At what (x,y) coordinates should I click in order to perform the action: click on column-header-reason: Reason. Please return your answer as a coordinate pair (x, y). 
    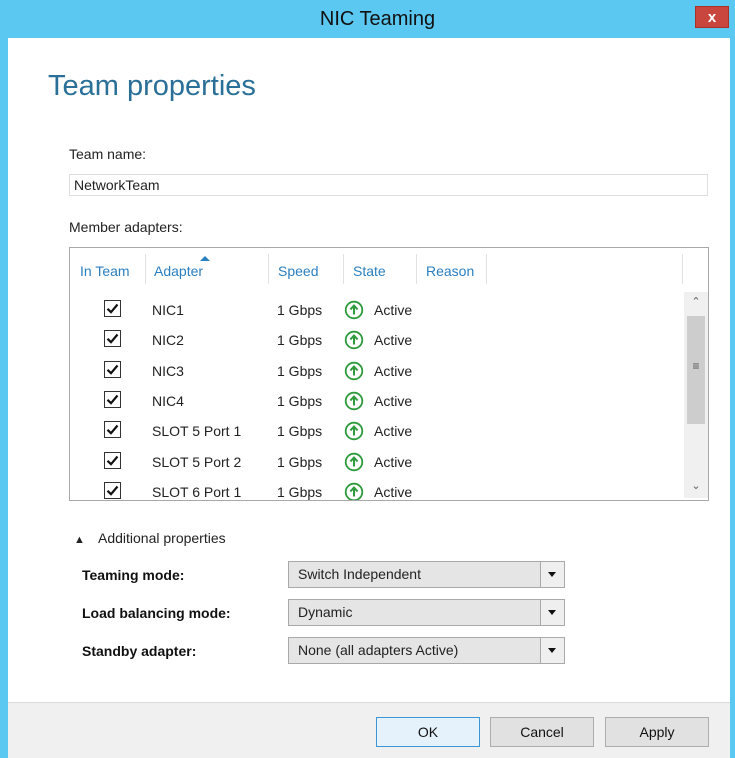
    Looking at the image, I should click on (450, 271).